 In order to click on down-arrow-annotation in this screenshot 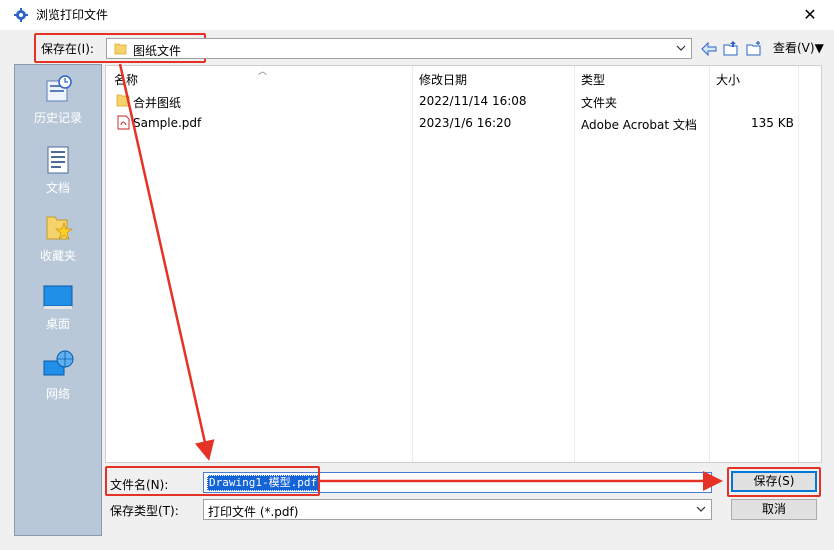, I will do `click(166, 262)`.